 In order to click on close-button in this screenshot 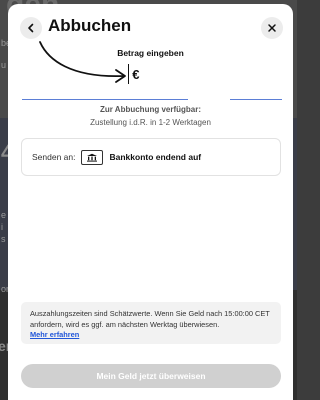, I will do `click(272, 28)`.